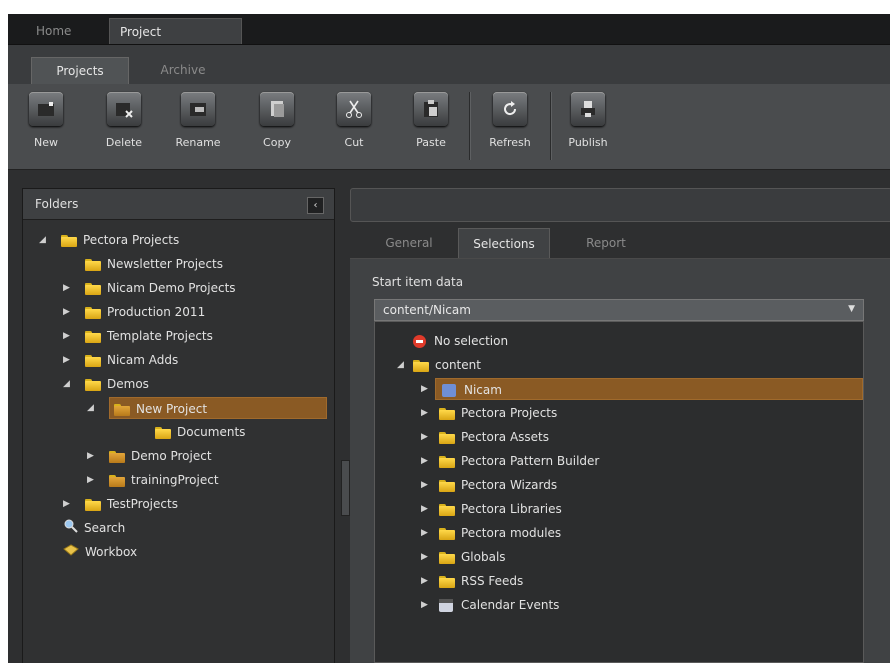 The image size is (890, 663). I want to click on tree-item-pectora-wizards: ▶ Pectora Wizards, so click(489, 485).